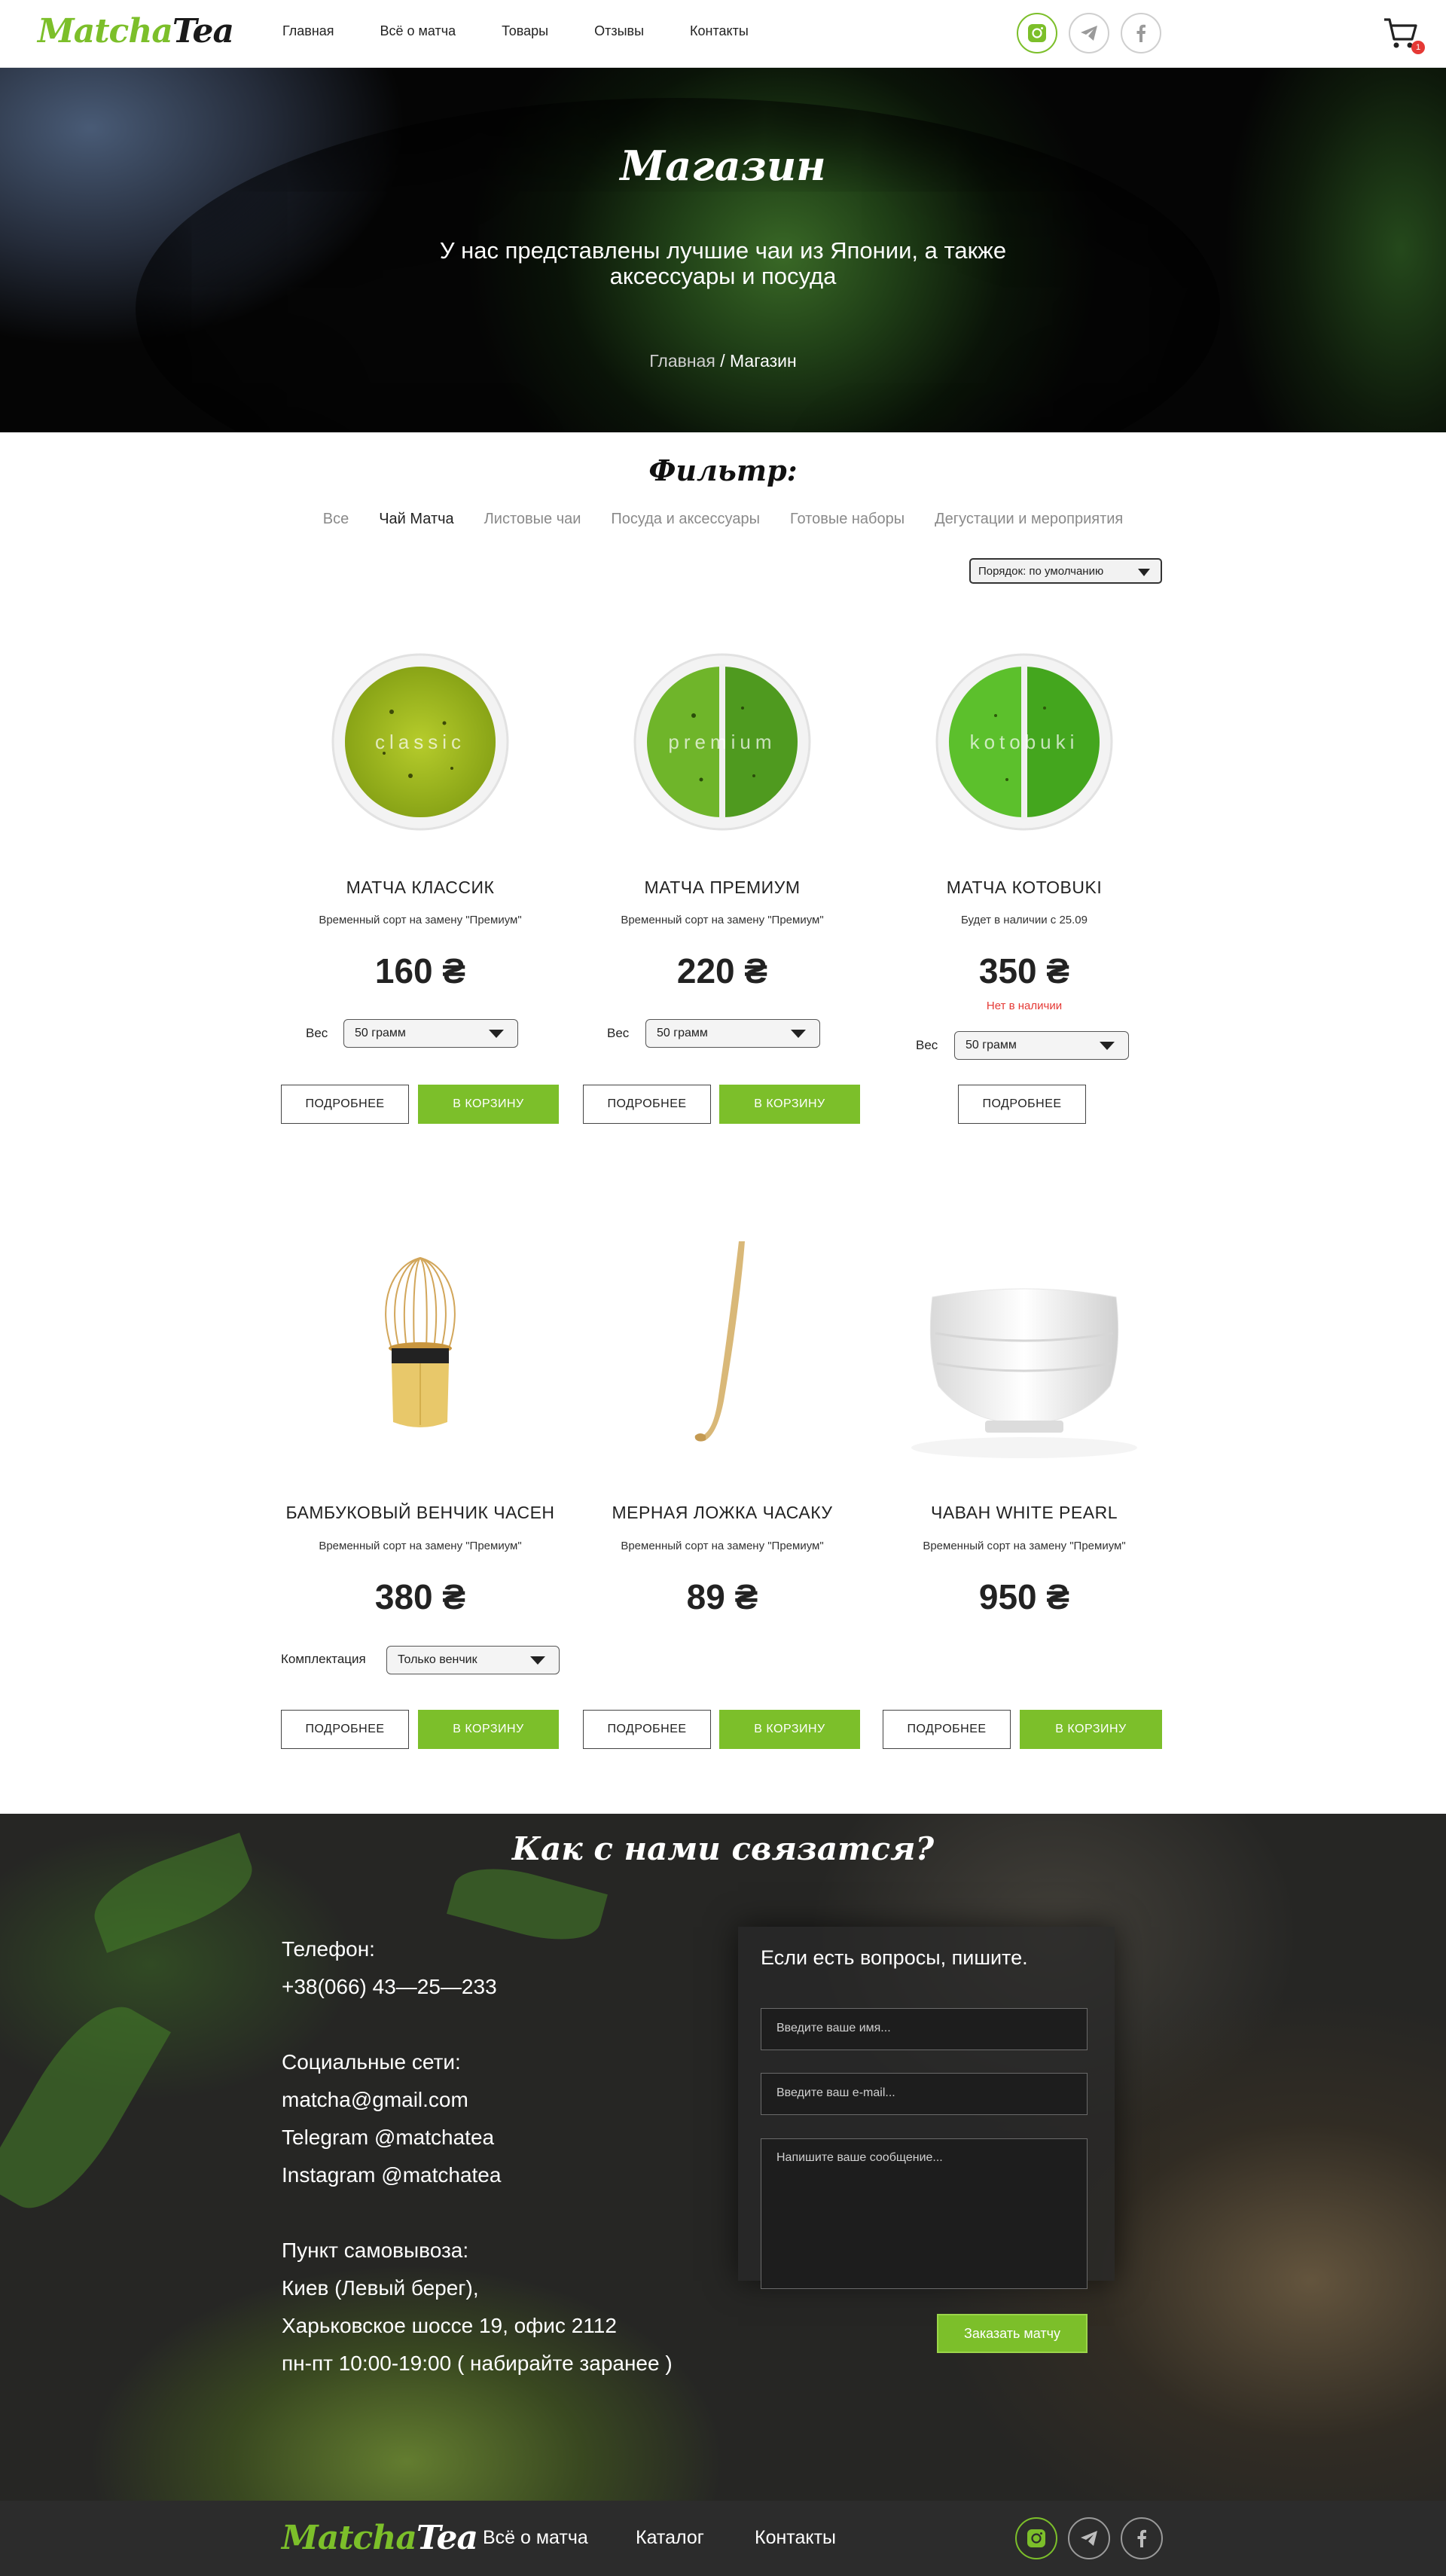 The height and width of the screenshot is (2576, 1446). What do you see at coordinates (85, 2108) in the screenshot?
I see `leaf-decoration` at bounding box center [85, 2108].